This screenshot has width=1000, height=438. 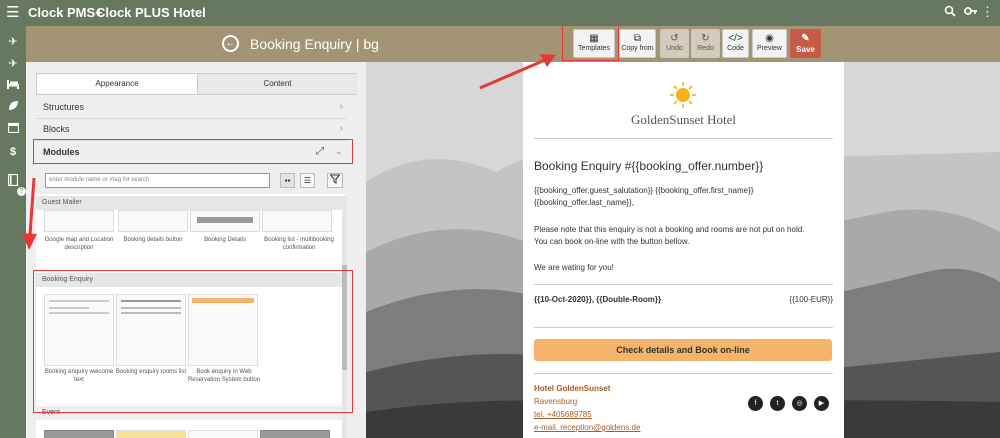 I want to click on blocks-label: Blocks, so click(x=56, y=129).